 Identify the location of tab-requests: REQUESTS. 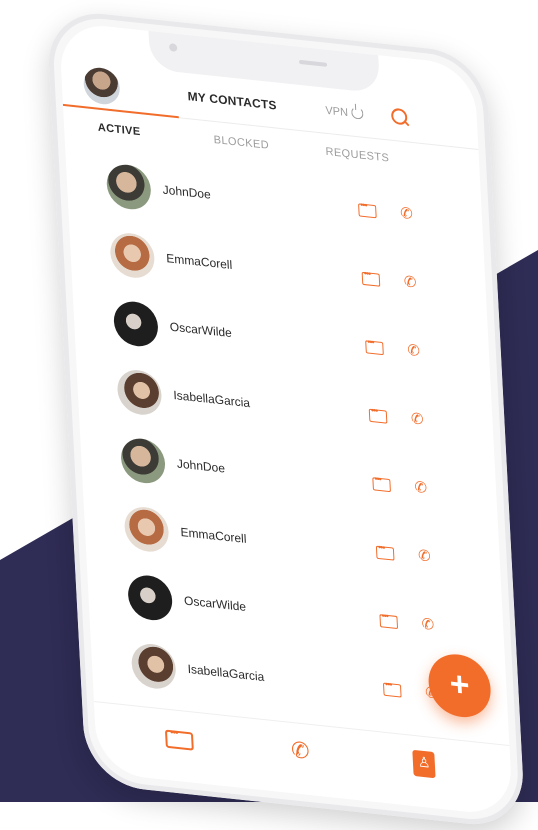
(357, 155).